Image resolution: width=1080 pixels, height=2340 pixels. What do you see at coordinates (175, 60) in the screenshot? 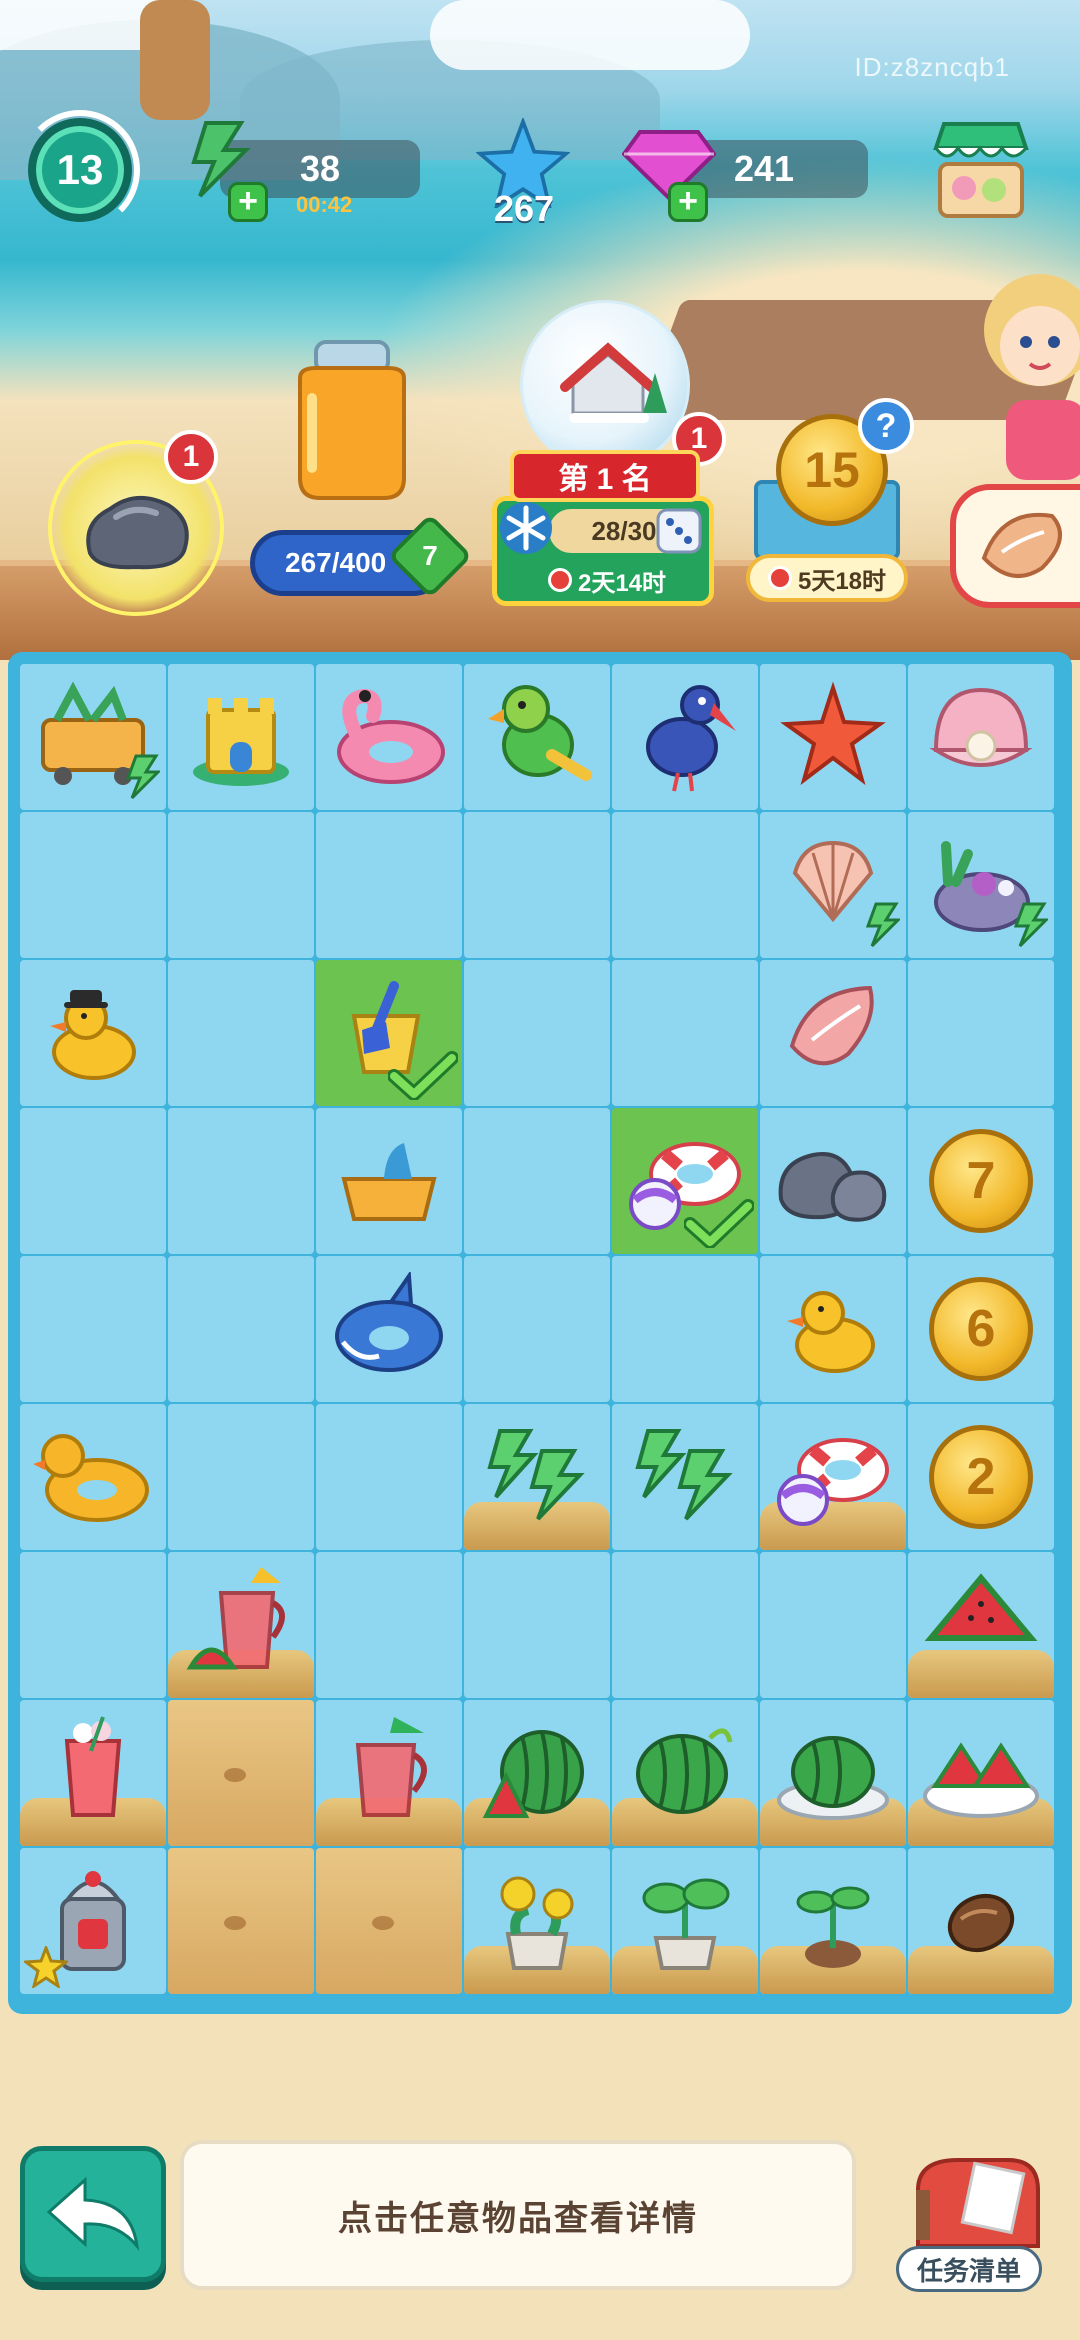
I see `palm-trunk` at bounding box center [175, 60].